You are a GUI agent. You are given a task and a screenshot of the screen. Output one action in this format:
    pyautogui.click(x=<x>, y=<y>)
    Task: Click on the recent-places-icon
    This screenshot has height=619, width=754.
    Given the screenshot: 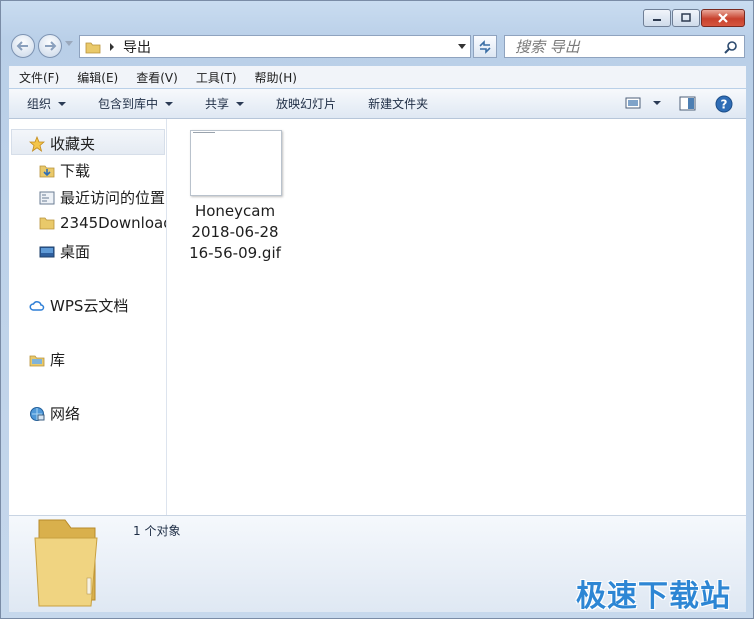 What is the action you would take?
    pyautogui.click(x=47, y=197)
    